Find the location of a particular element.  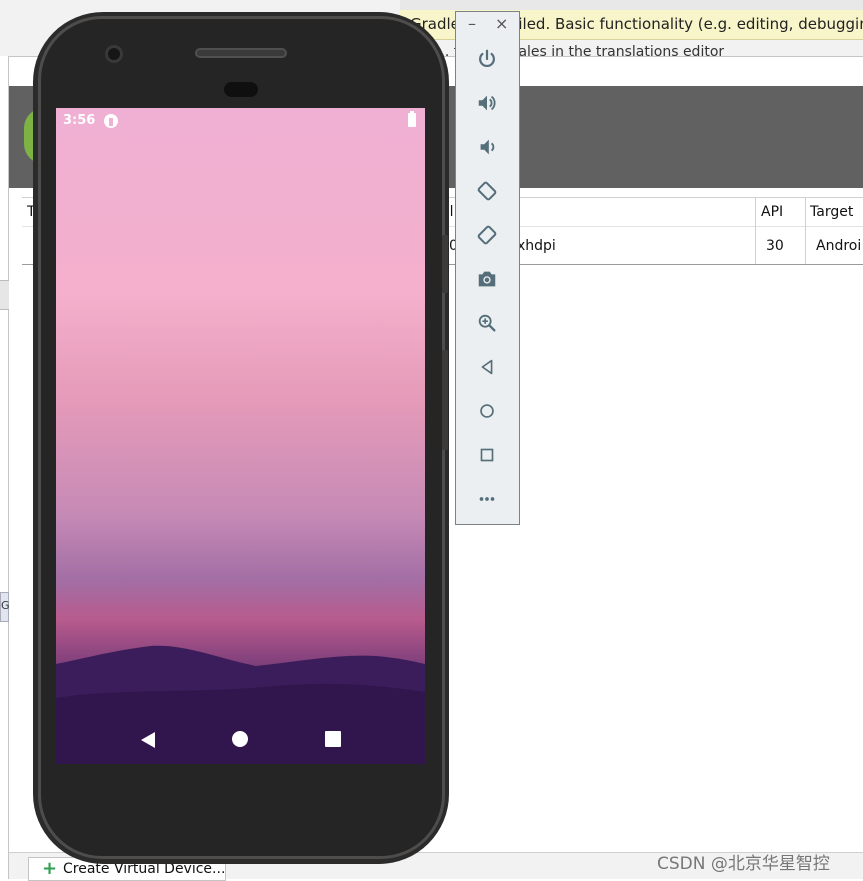

side-panel-tab: G is located at coordinates (5, 607).